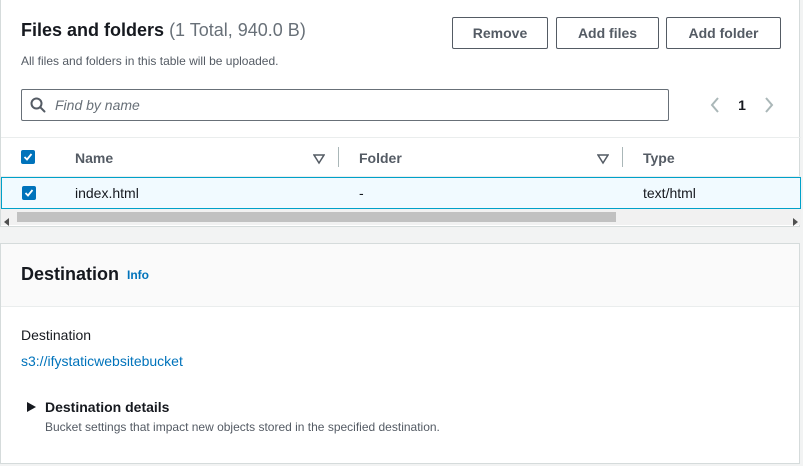 The width and height of the screenshot is (803, 466). I want to click on destination-url-link: s3://ifystaticwebsitebucket, so click(102, 361).